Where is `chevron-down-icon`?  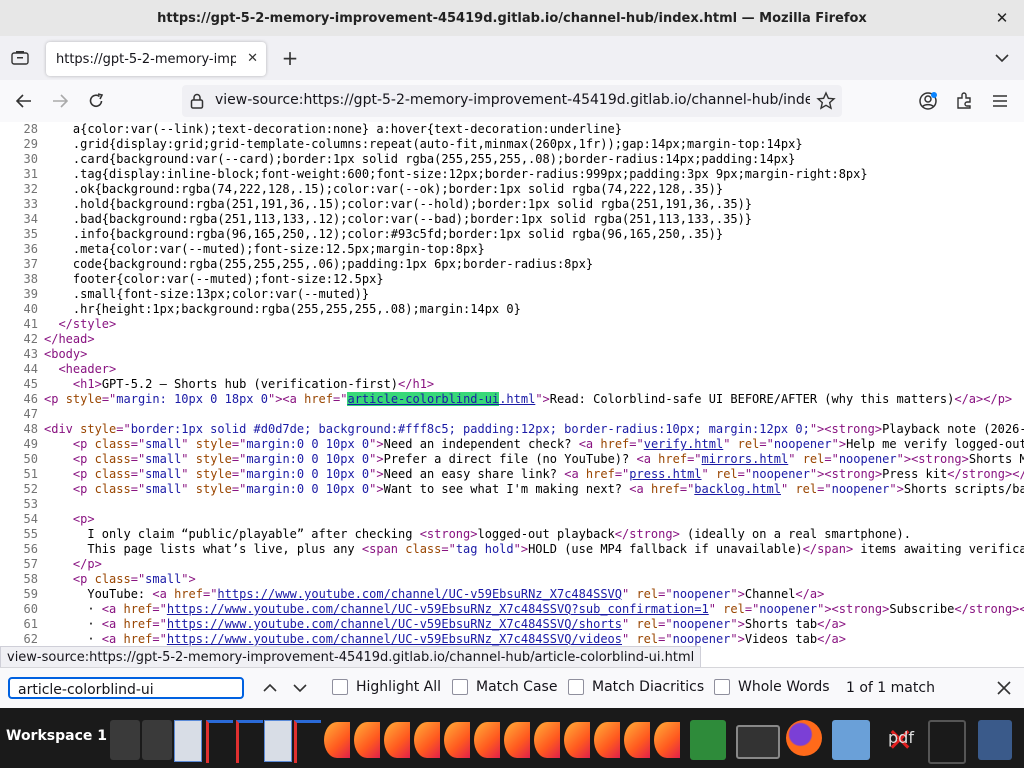 chevron-down-icon is located at coordinates (1002, 58).